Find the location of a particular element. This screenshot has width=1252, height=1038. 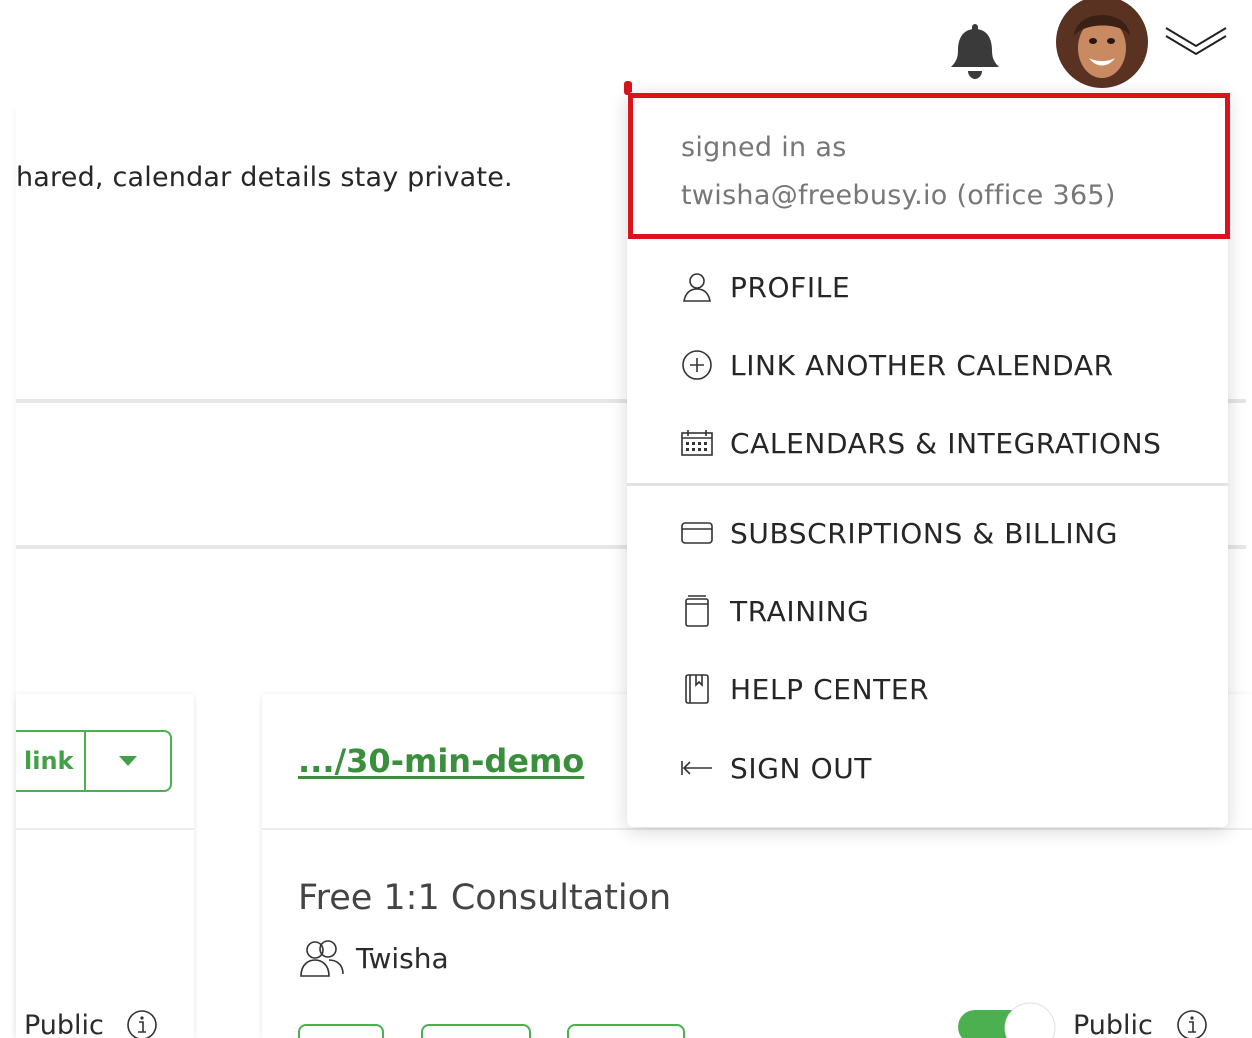

menu-item-training: TRAINING is located at coordinates (927, 611).